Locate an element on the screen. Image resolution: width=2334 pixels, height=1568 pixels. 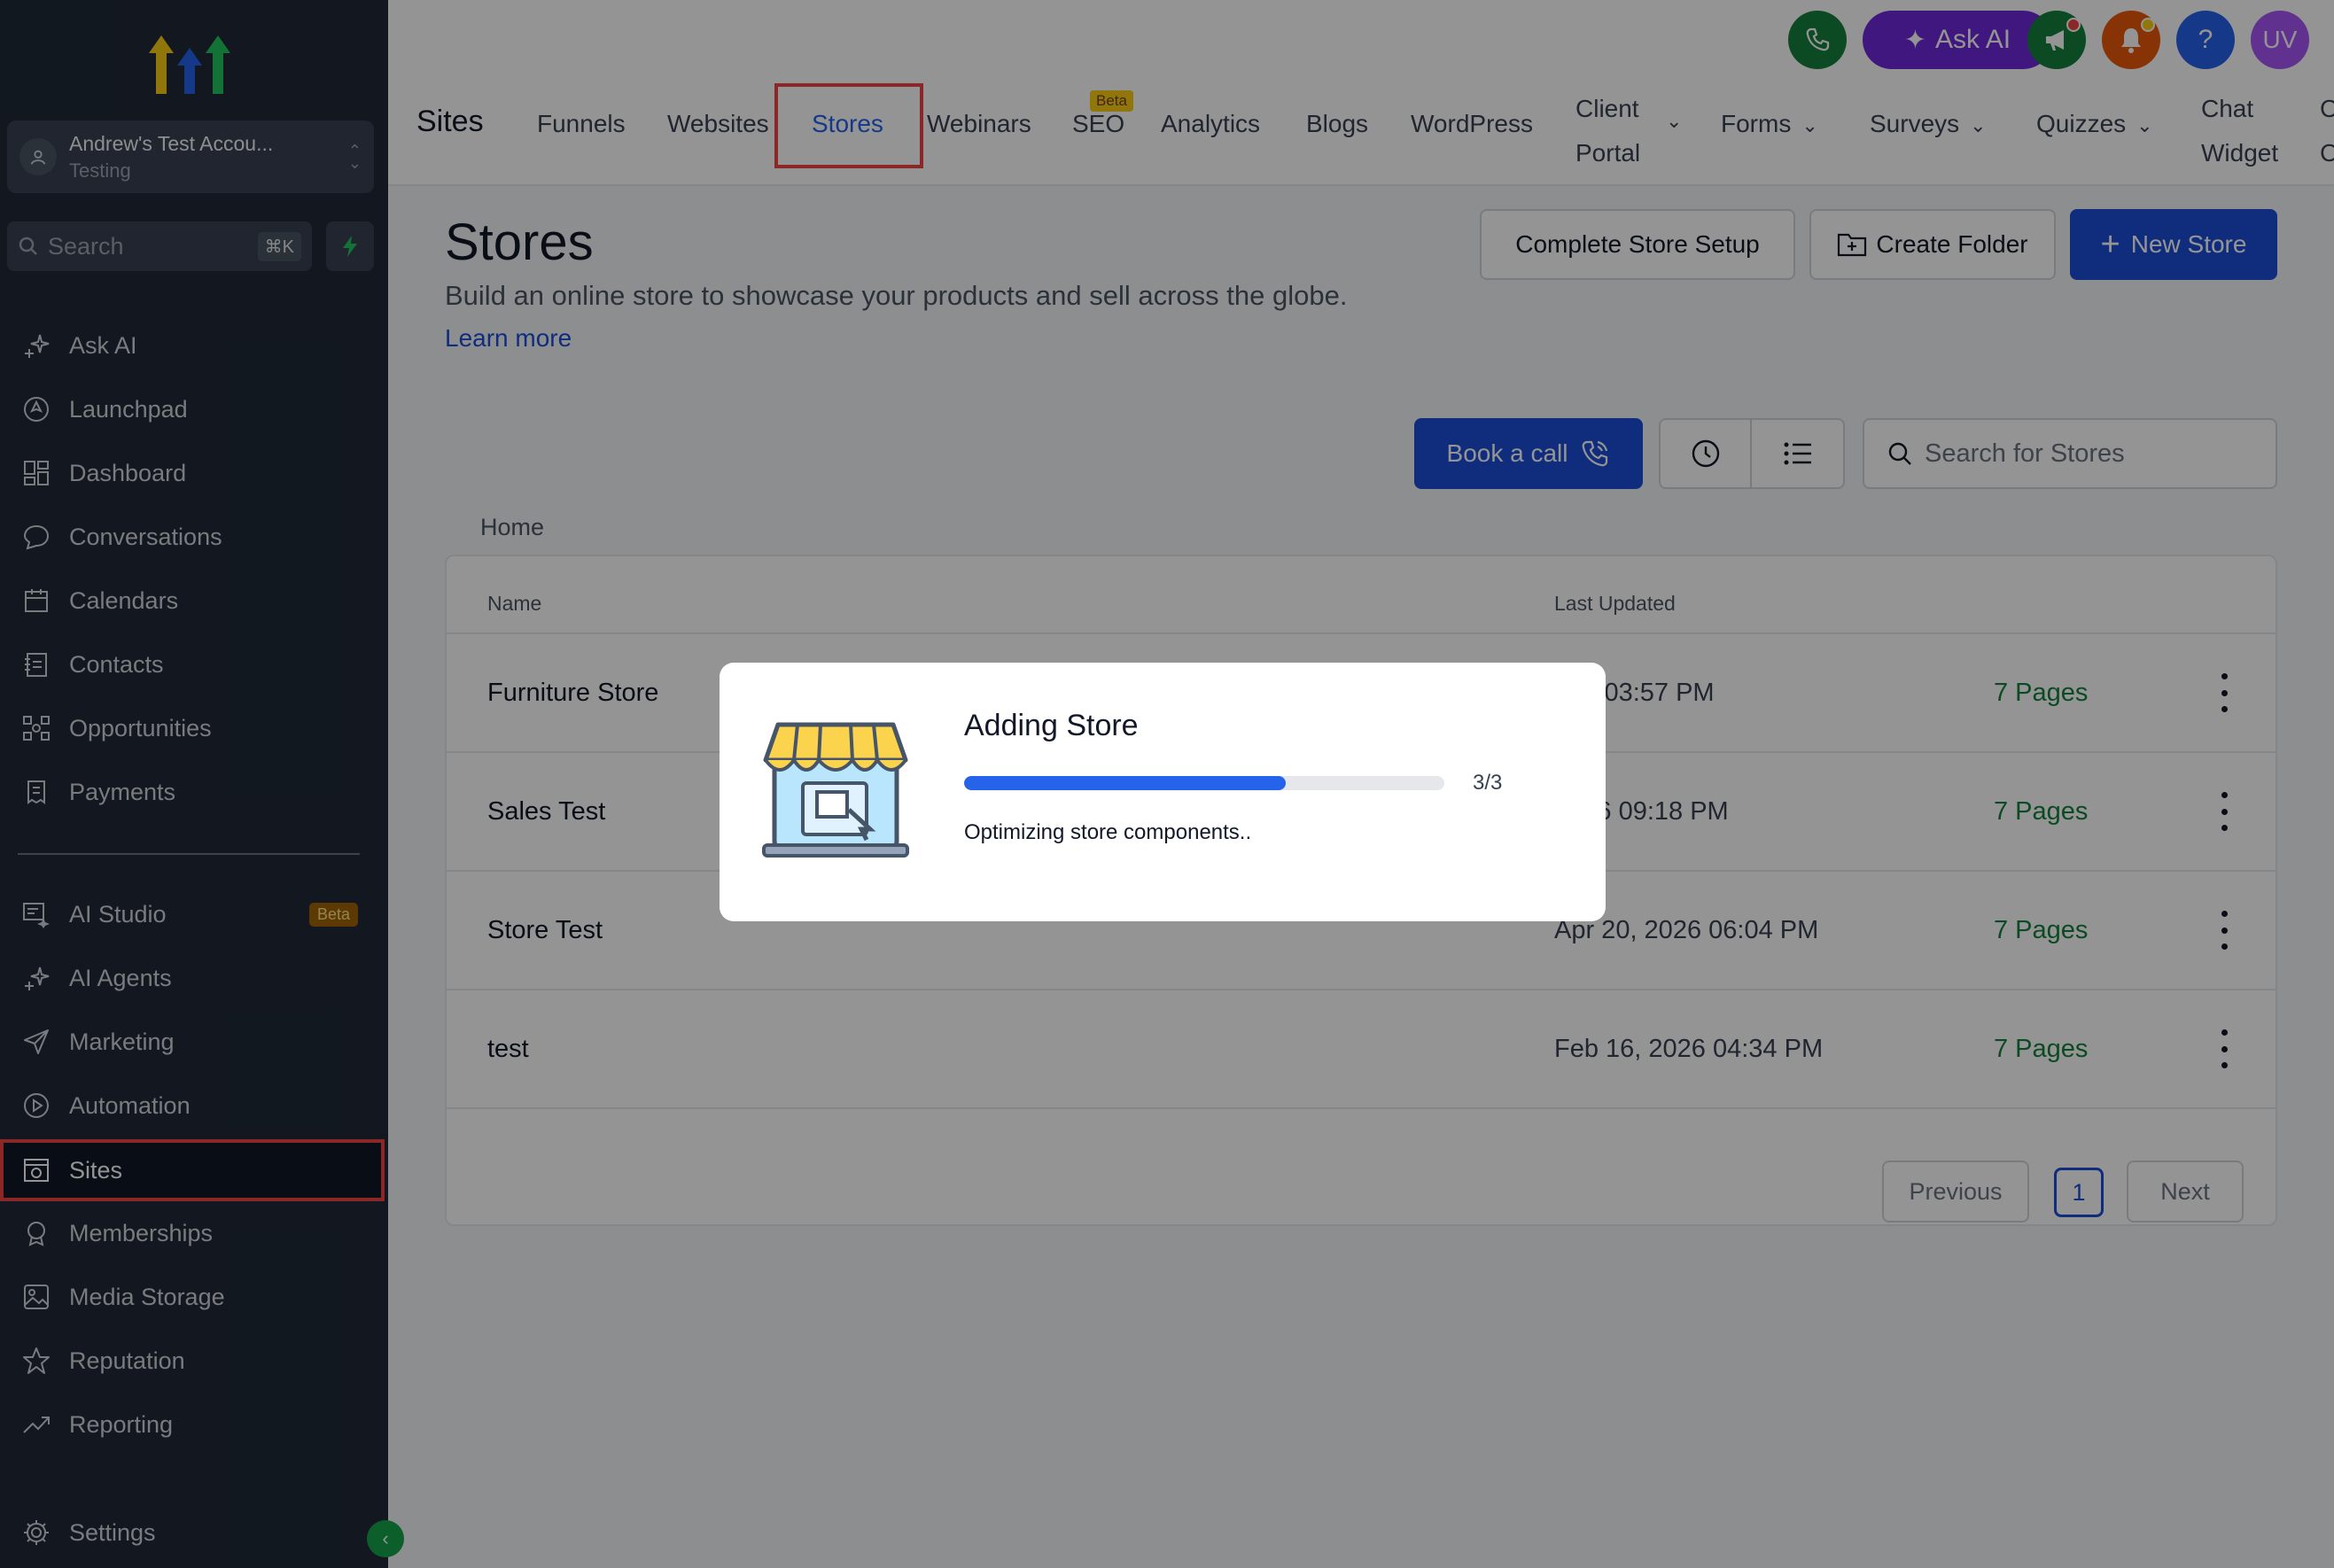
modal-title: Adding Store is located at coordinates (1051, 725).